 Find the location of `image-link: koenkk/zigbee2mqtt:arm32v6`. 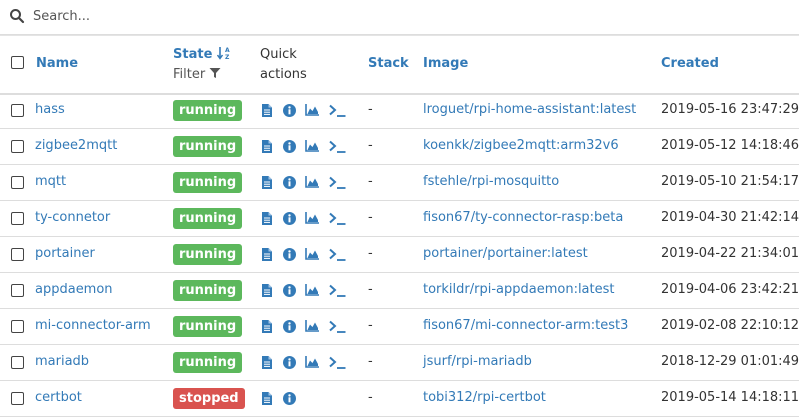

image-link: koenkk/zigbee2mqtt:arm32v6 is located at coordinates (521, 146).